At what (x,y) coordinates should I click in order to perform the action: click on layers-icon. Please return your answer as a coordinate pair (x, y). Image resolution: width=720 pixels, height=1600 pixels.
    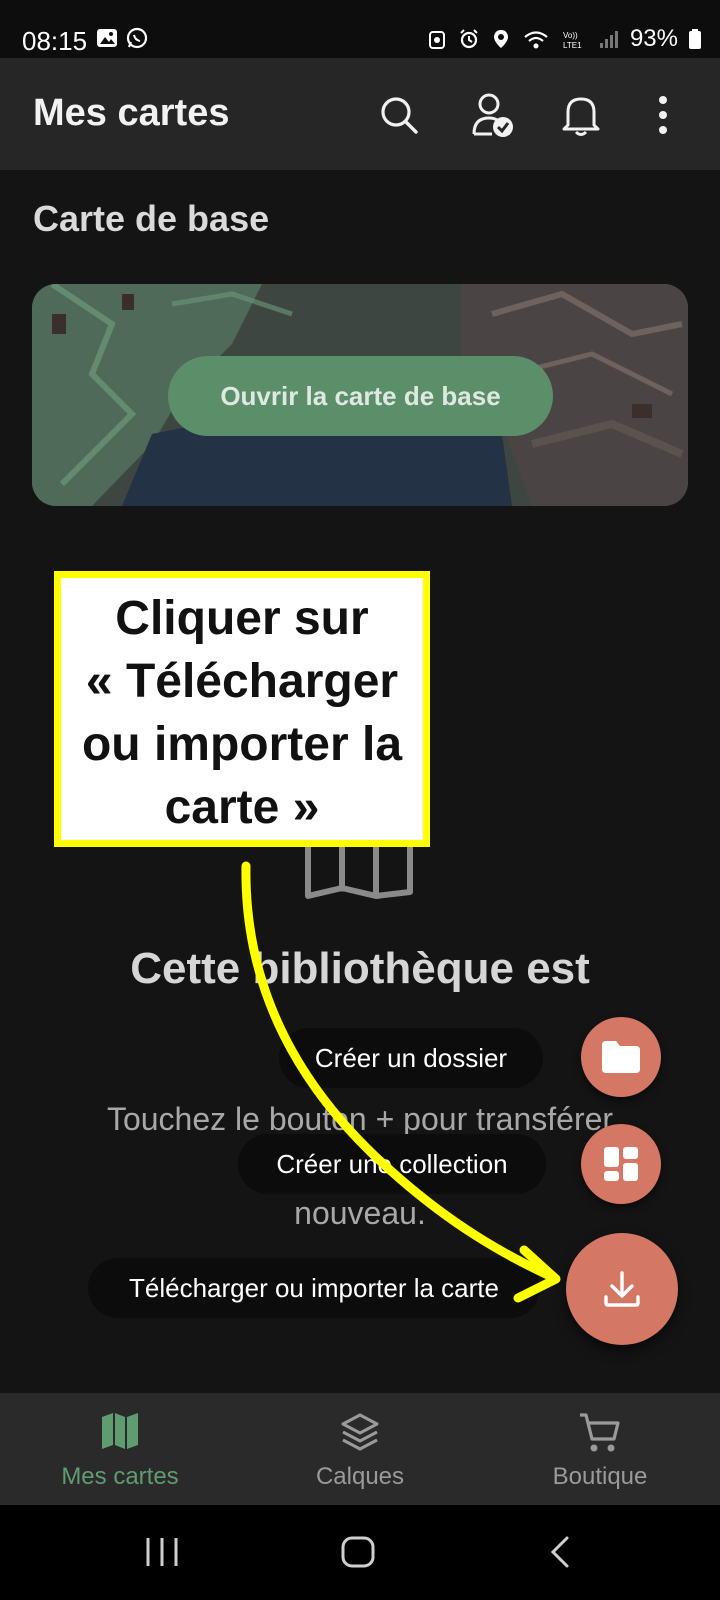
    Looking at the image, I should click on (360, 1432).